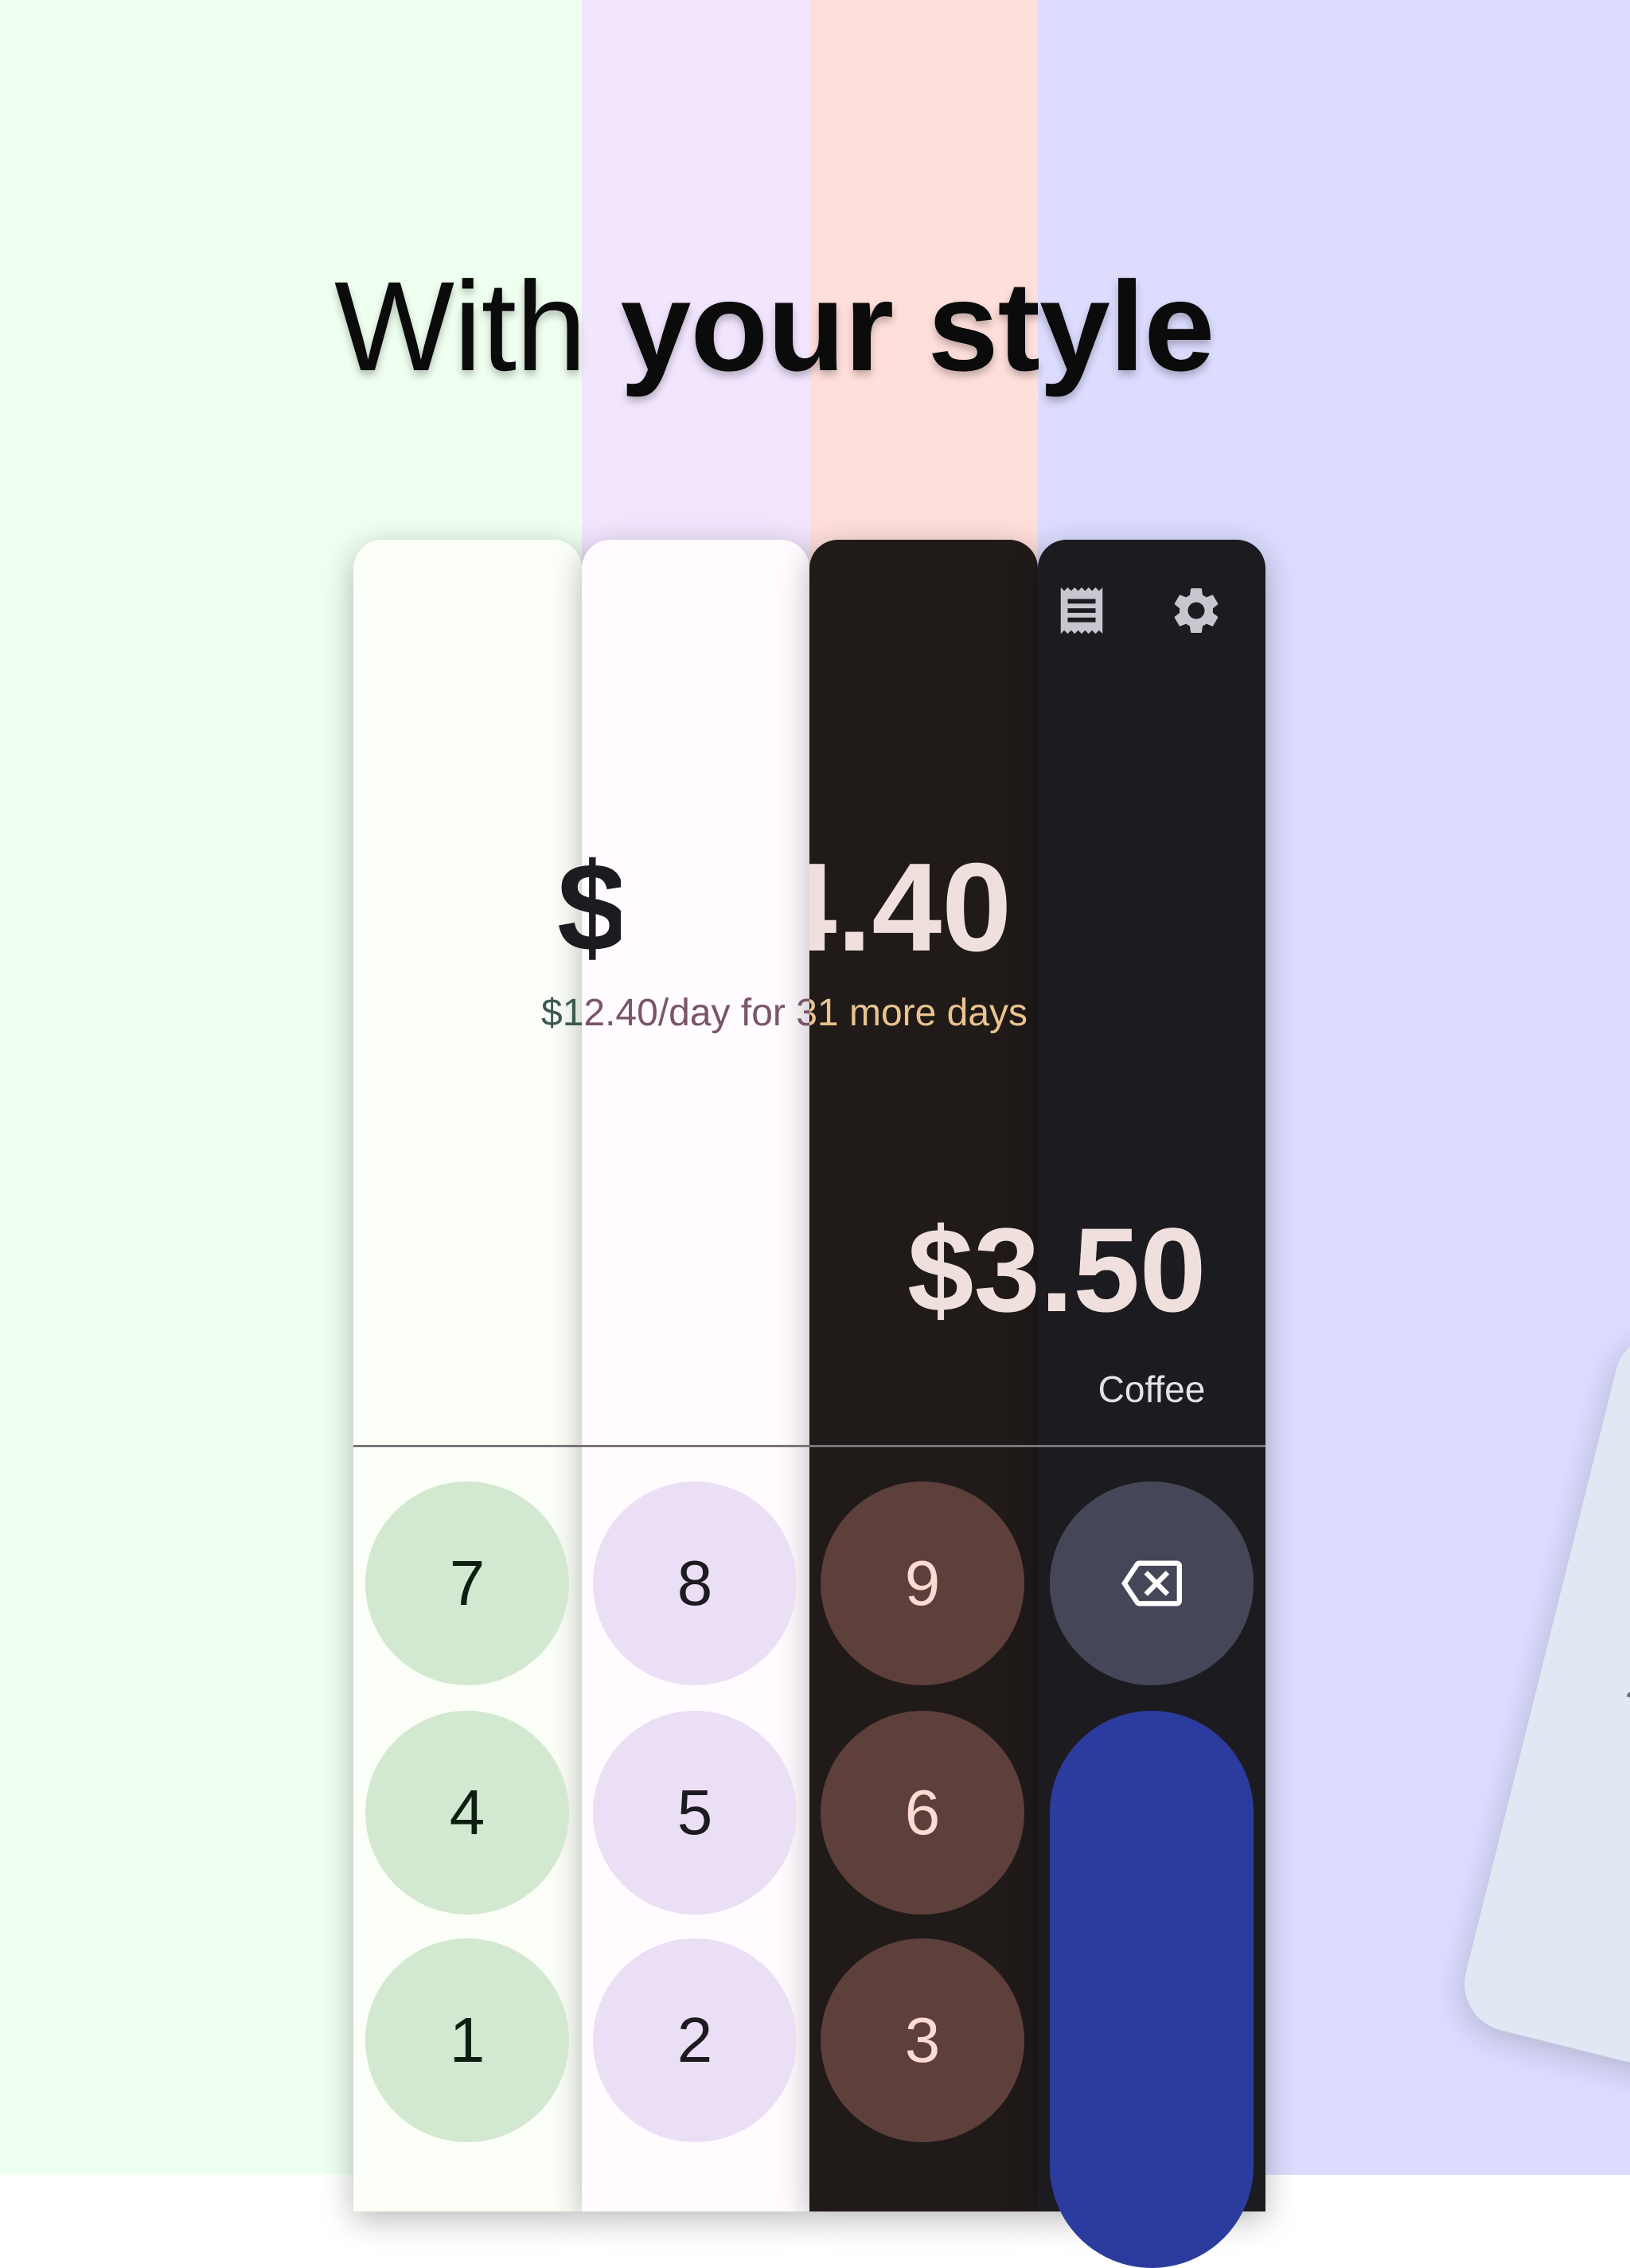  I want to click on keypad-divider, so click(809, 1446).